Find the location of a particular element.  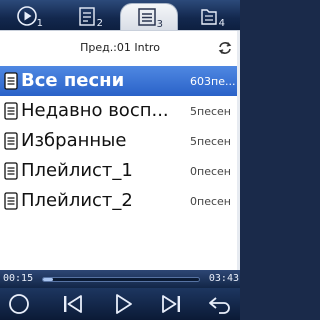

list-item-label: Плейлист_2 is located at coordinates (77, 200).